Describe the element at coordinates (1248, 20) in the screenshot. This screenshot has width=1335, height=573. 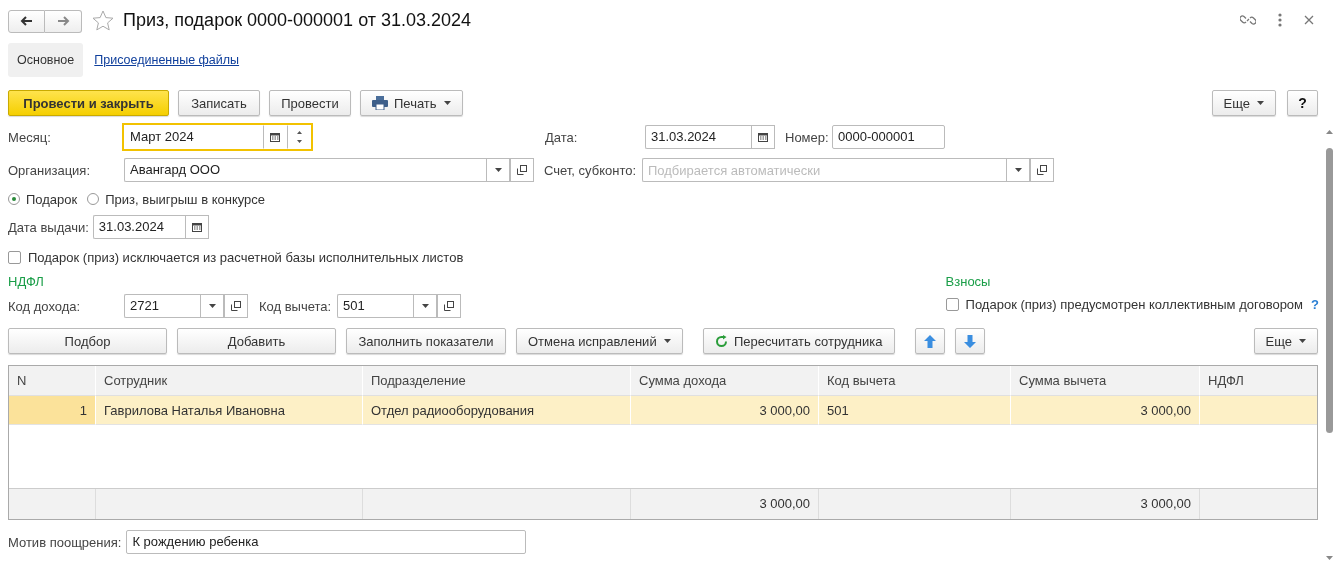
I see `link-icon` at that location.